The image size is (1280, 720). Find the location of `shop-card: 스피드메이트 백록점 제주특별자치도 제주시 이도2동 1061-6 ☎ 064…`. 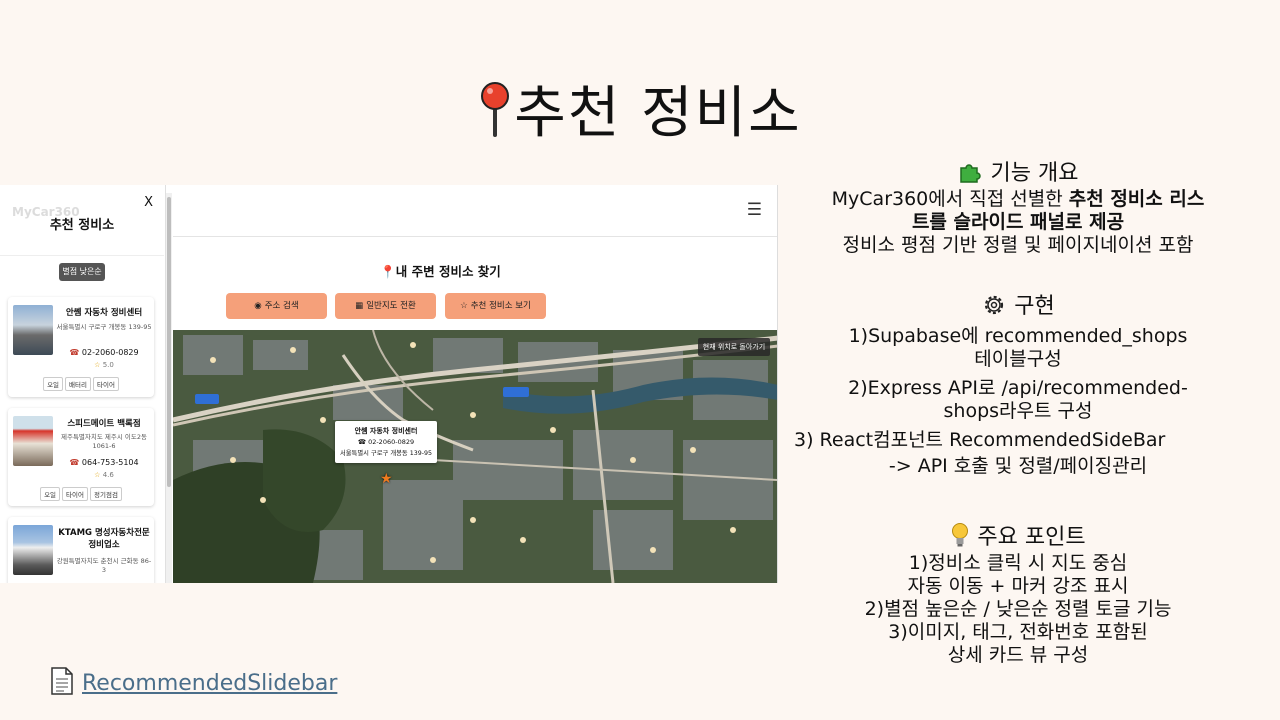

shop-card: 스피드메이트 백록점 제주특별자치도 제주시 이도2동 1061-6 ☎ 064… is located at coordinates (81, 457).